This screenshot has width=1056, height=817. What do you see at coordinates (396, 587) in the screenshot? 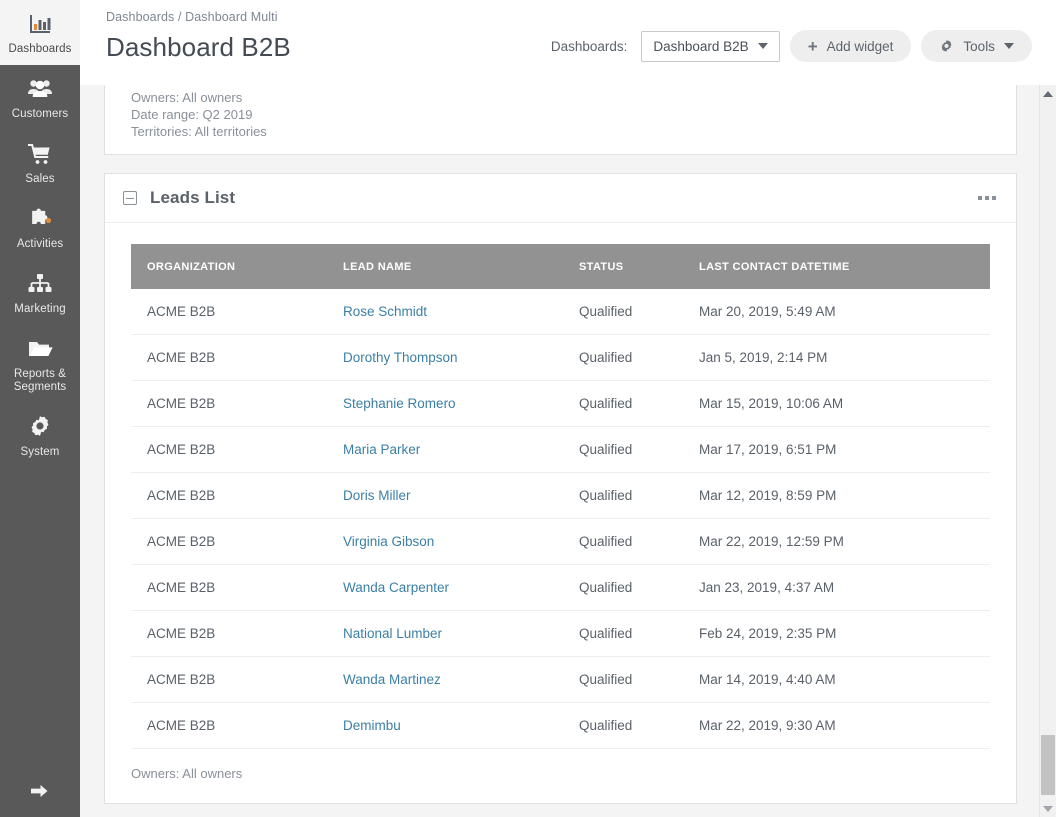
I see `lead-name-link: Wanda Carpenter` at bounding box center [396, 587].